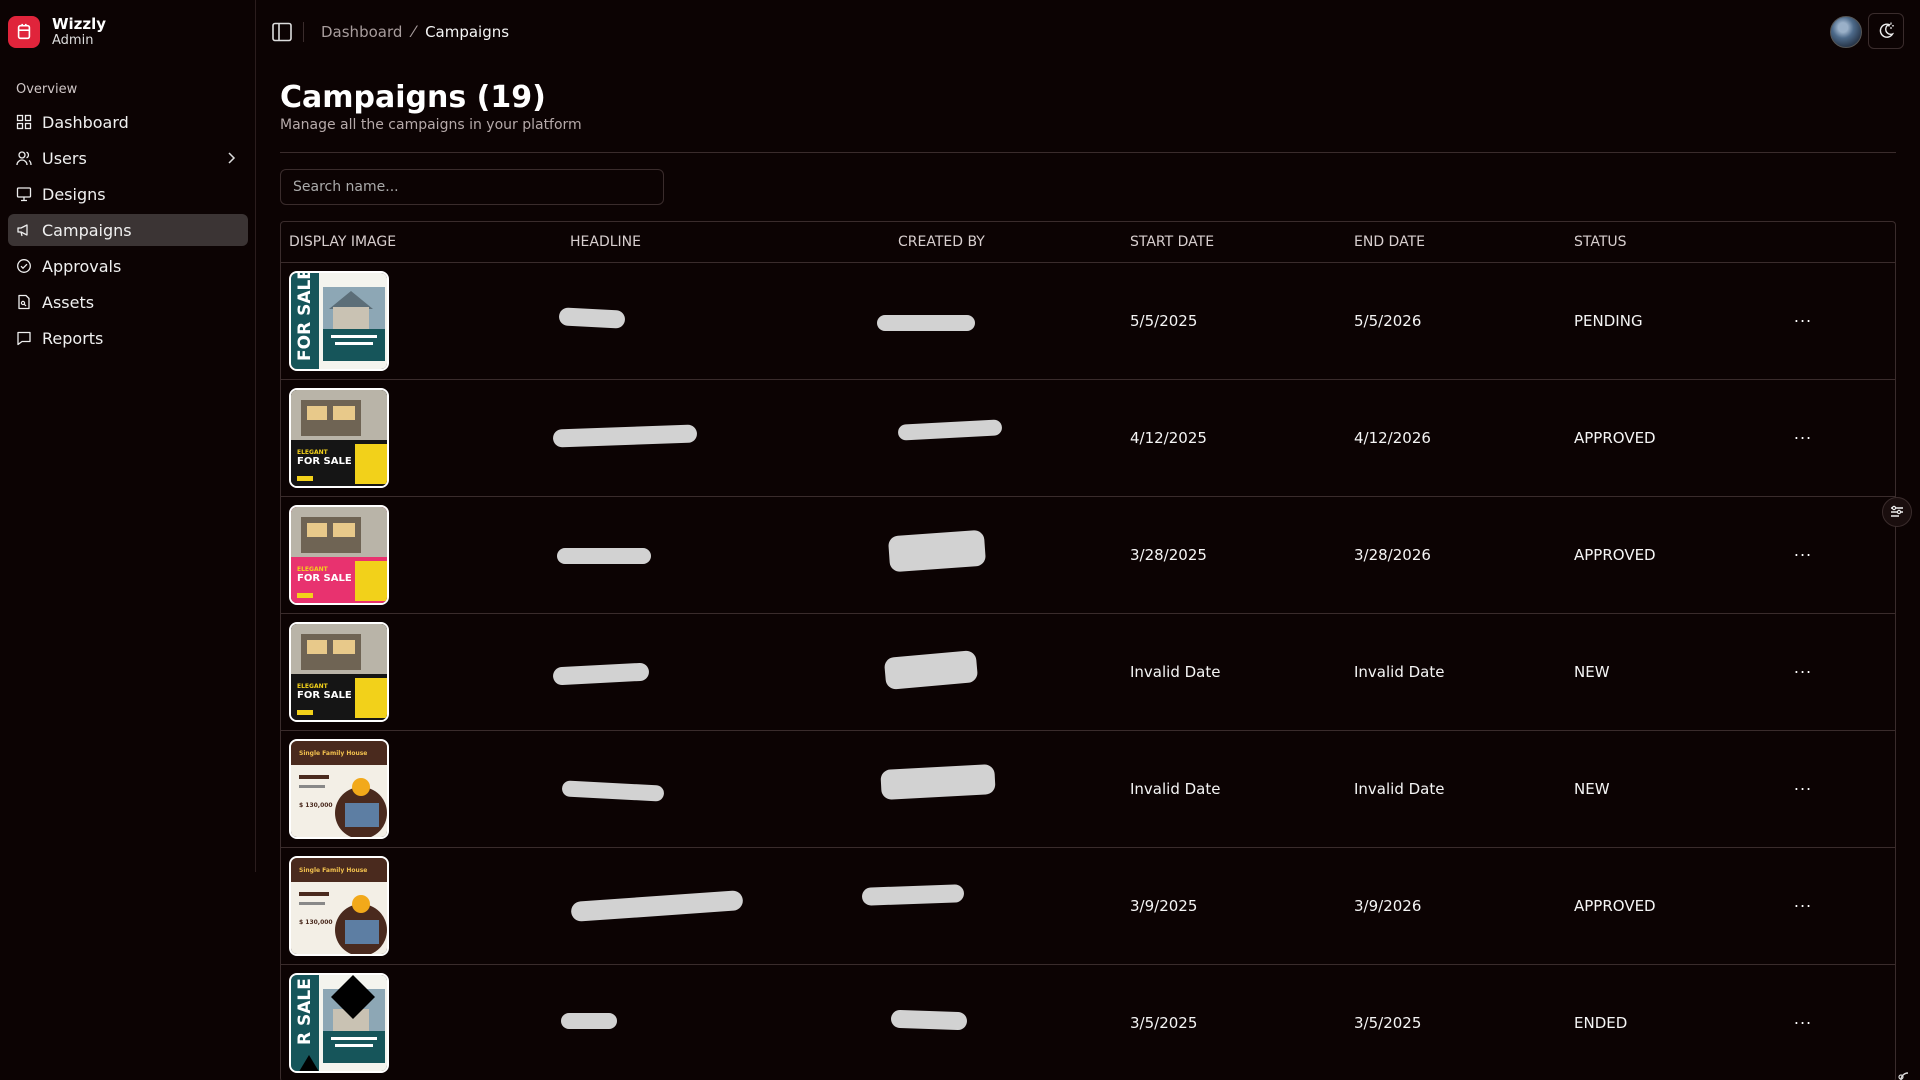 The width and height of the screenshot is (1920, 1080). What do you see at coordinates (128, 194) in the screenshot?
I see `sidebar-item-designs: Designs` at bounding box center [128, 194].